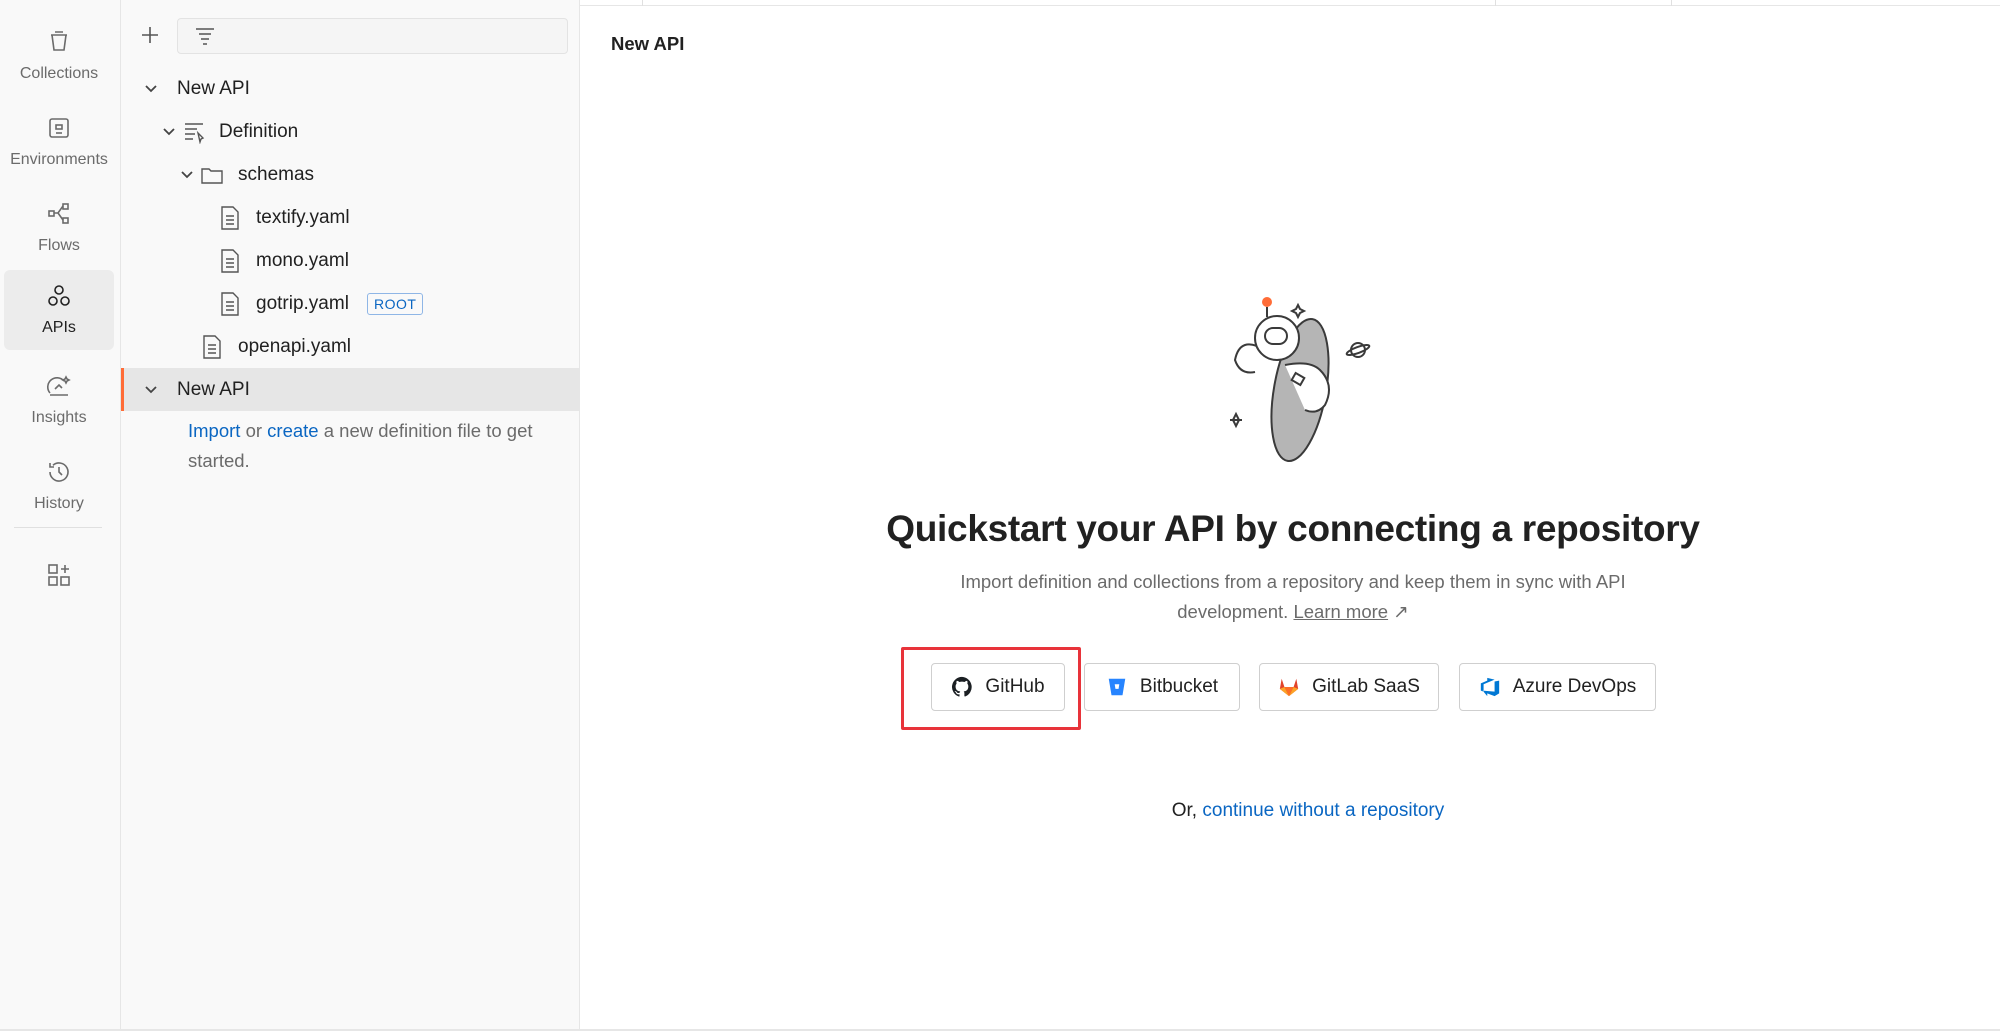 The image size is (2000, 1031). I want to click on rail-label: Collections, so click(59, 73).